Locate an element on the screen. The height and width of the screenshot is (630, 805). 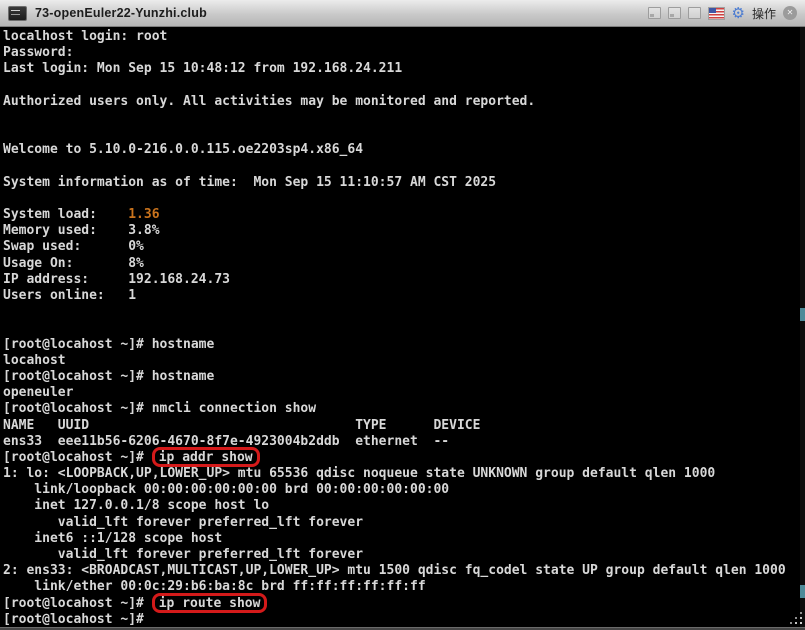
terminal-line: [root@locahost ~]# is located at coordinates (404, 619).